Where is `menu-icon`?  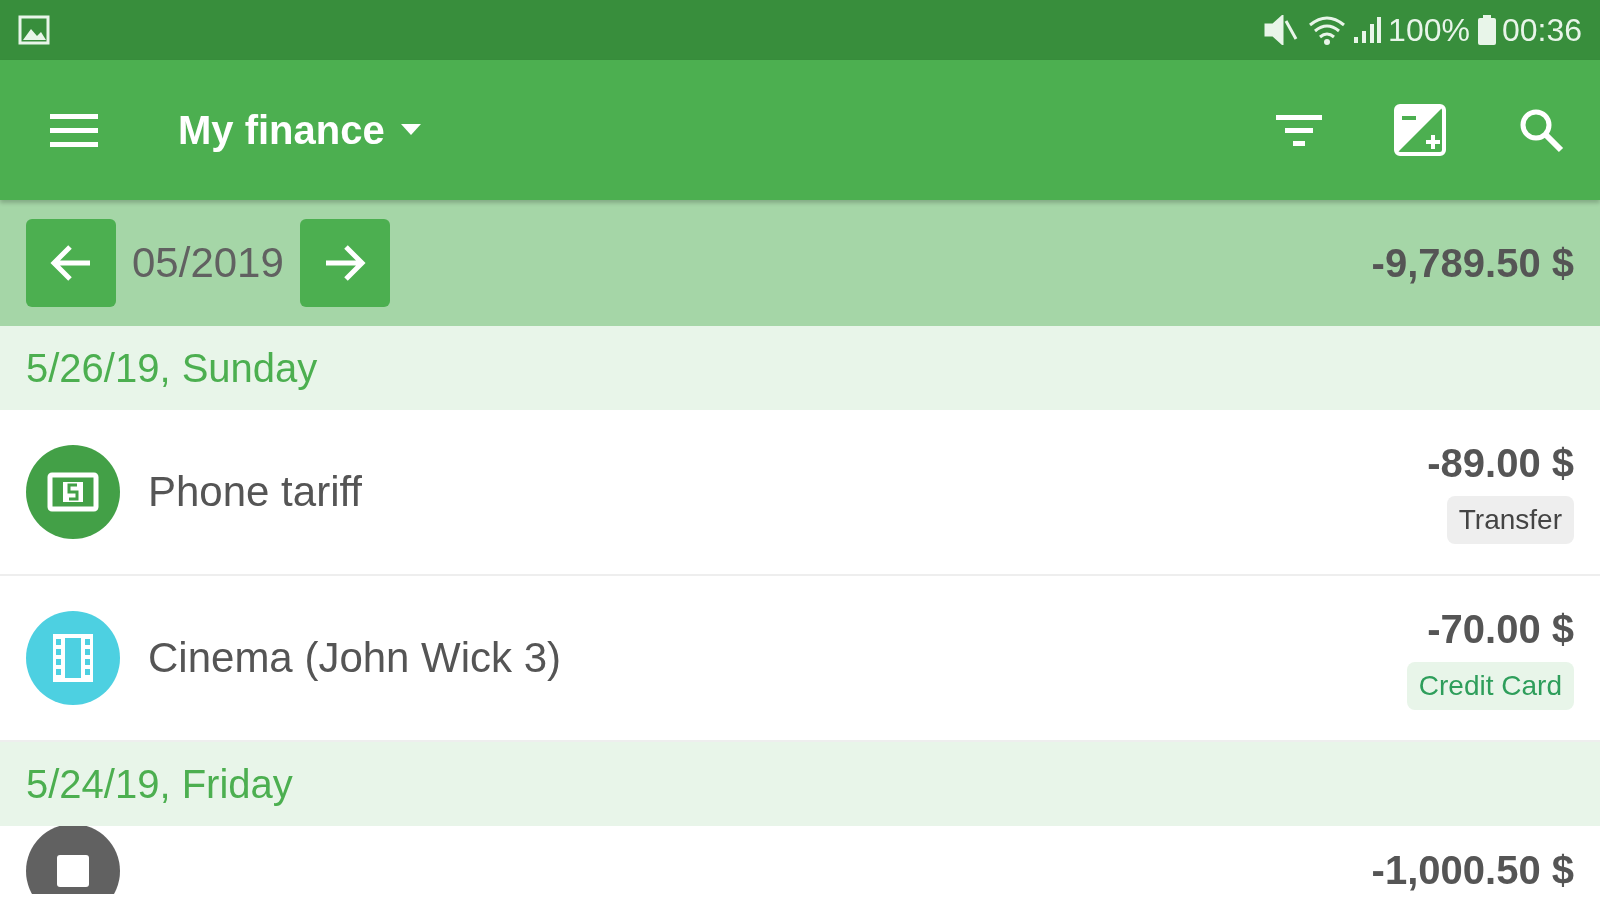 menu-icon is located at coordinates (74, 130).